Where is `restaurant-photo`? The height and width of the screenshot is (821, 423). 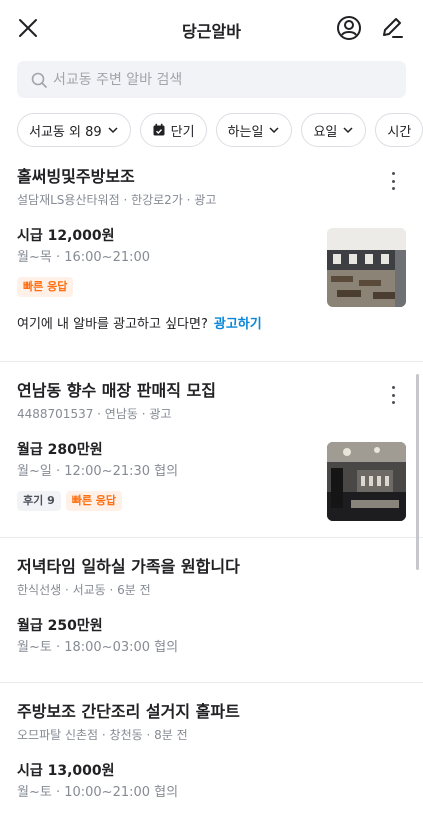 restaurant-photo is located at coordinates (366, 267).